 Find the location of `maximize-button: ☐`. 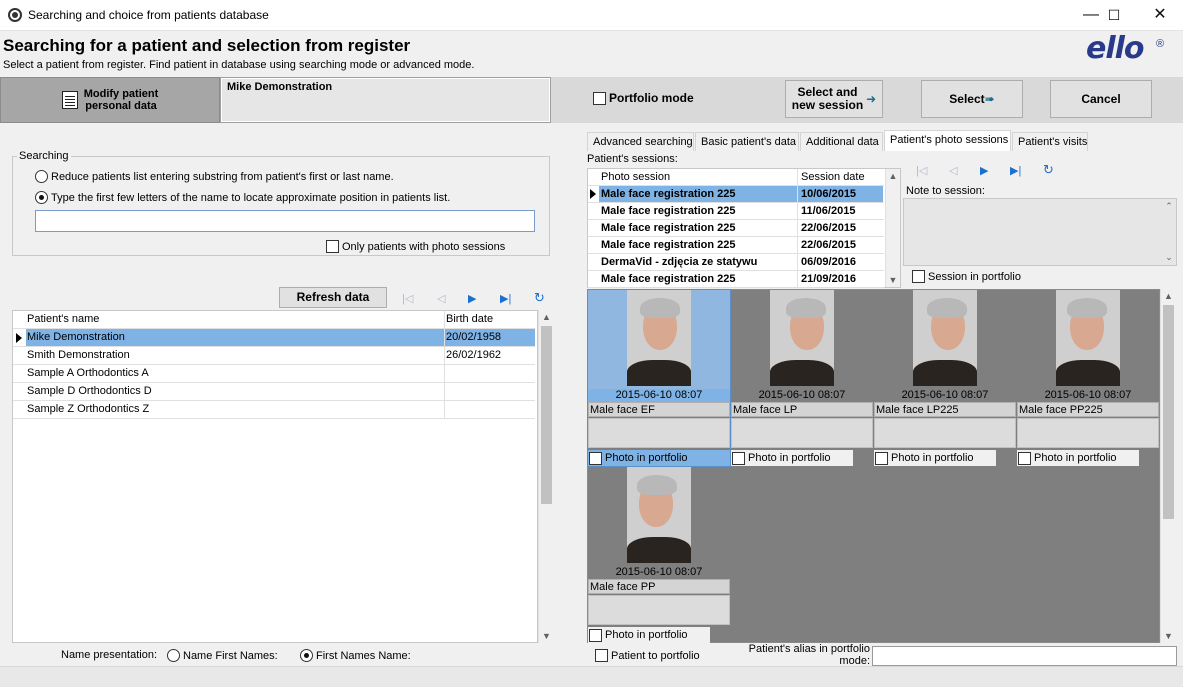

maximize-button: ☐ is located at coordinates (1114, 15).